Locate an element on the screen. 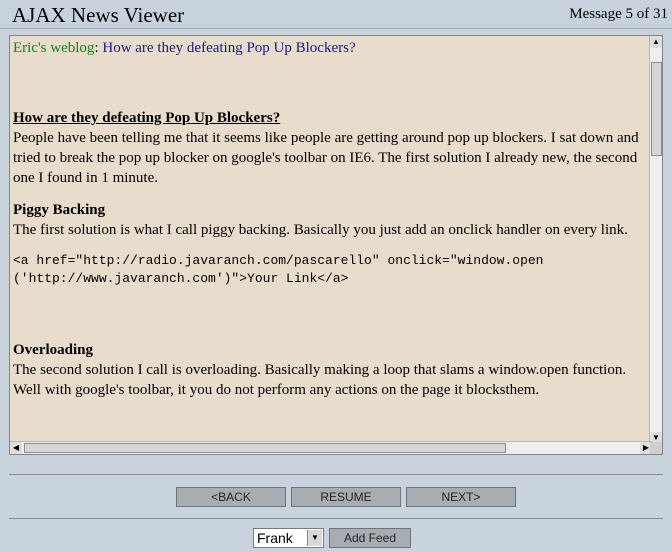 The image size is (672, 552). feed-name: Eric's weblog is located at coordinates (53, 48).